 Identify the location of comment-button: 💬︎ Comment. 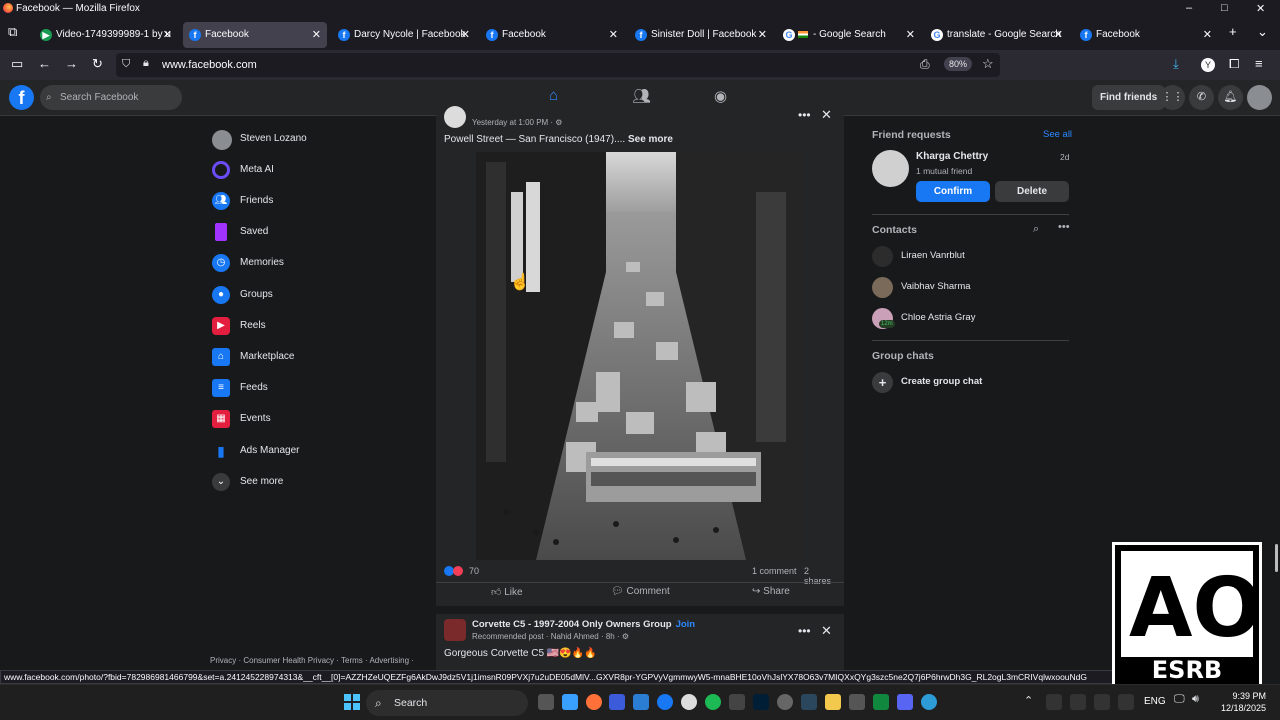
(640, 591).